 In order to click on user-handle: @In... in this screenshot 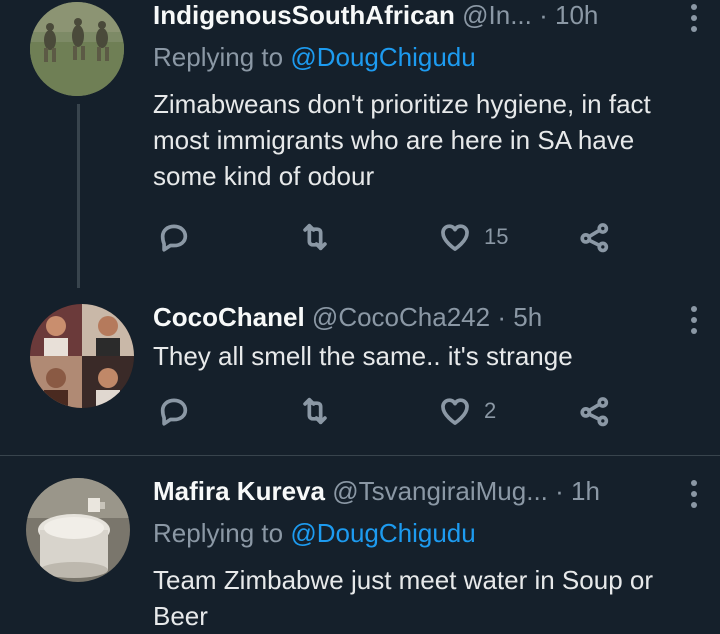, I will do `click(497, 15)`.